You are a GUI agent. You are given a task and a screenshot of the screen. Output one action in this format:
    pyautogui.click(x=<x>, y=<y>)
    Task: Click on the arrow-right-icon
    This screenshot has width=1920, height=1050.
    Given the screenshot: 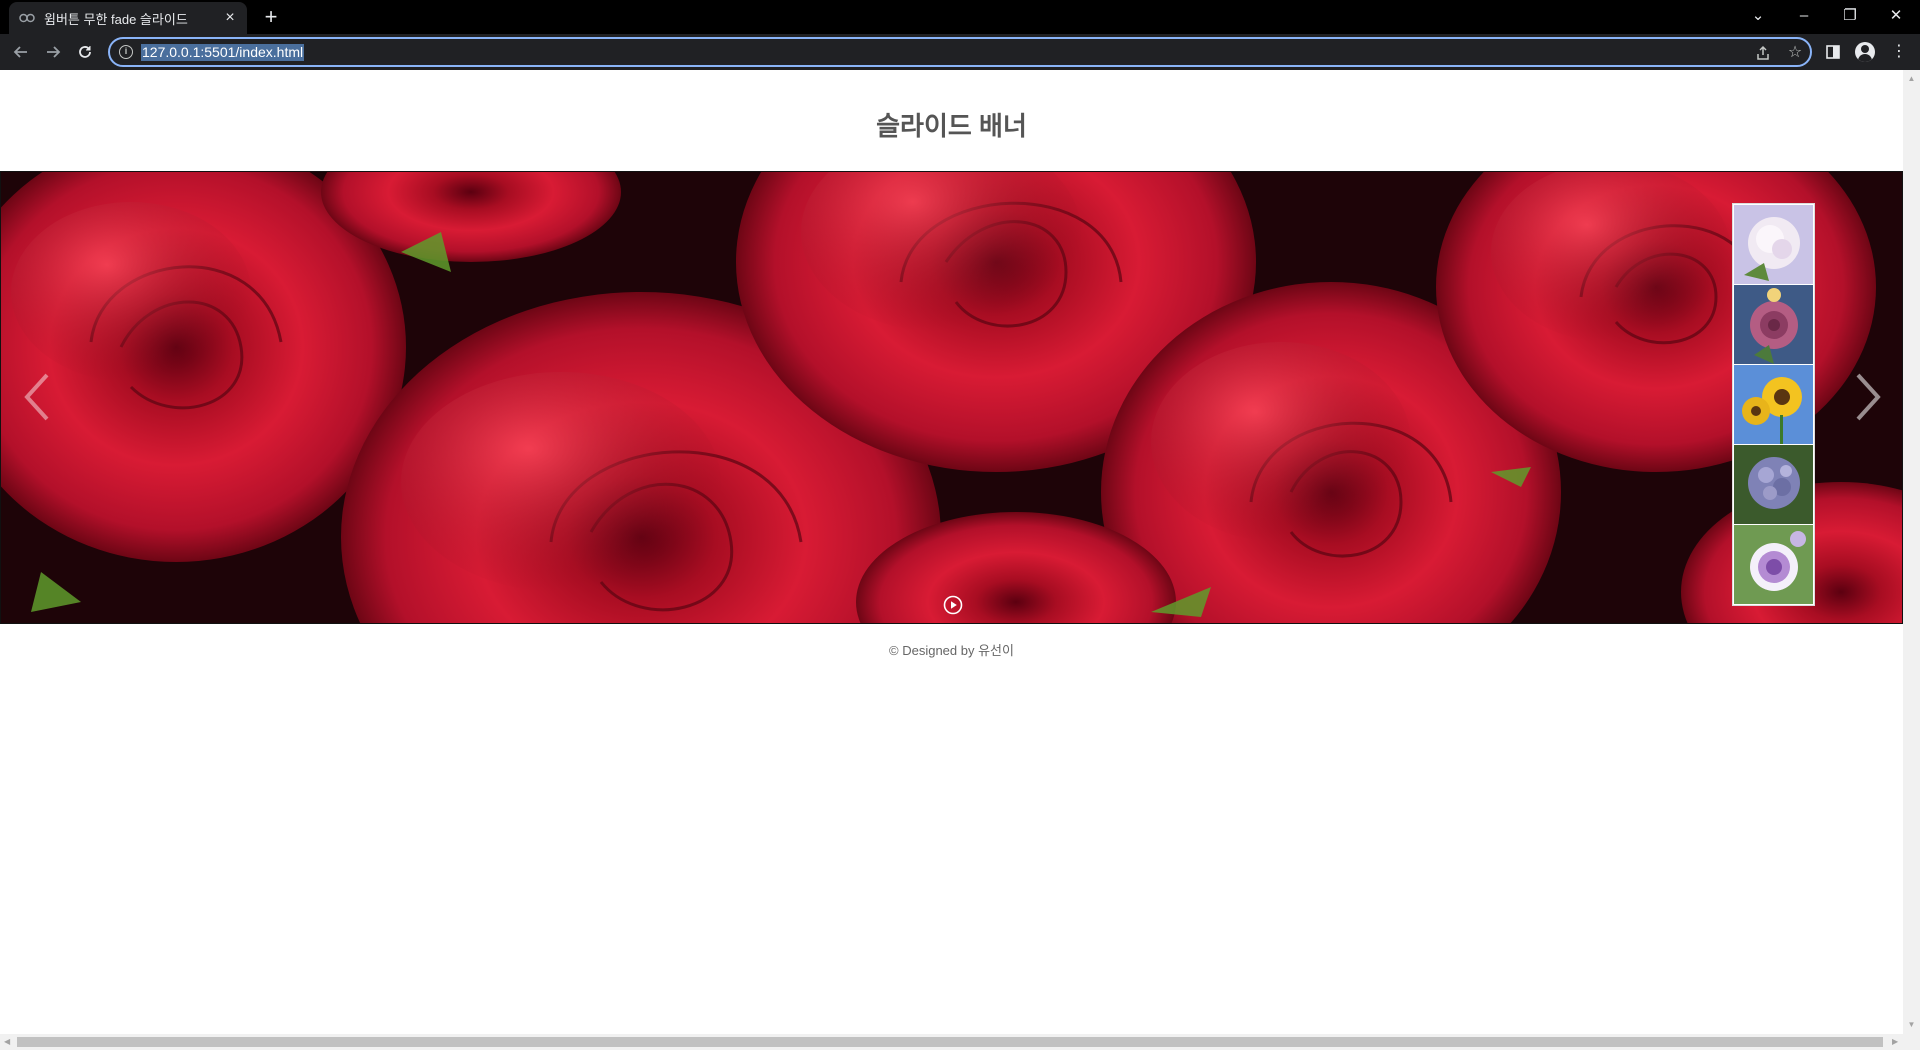 What is the action you would take?
    pyautogui.click(x=54, y=52)
    